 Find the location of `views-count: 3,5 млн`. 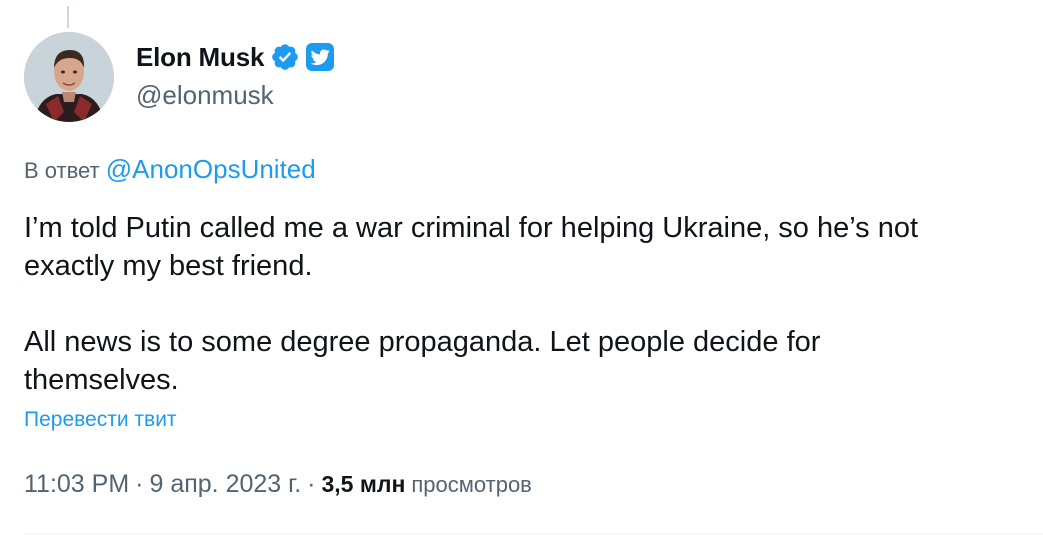

views-count: 3,5 млн is located at coordinates (363, 484).